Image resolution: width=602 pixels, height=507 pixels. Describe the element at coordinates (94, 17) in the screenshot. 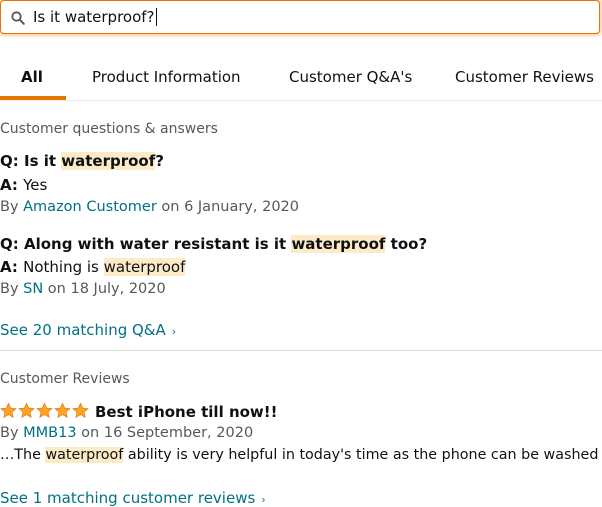

I see `search-query-text: Is it waterproof?` at that location.